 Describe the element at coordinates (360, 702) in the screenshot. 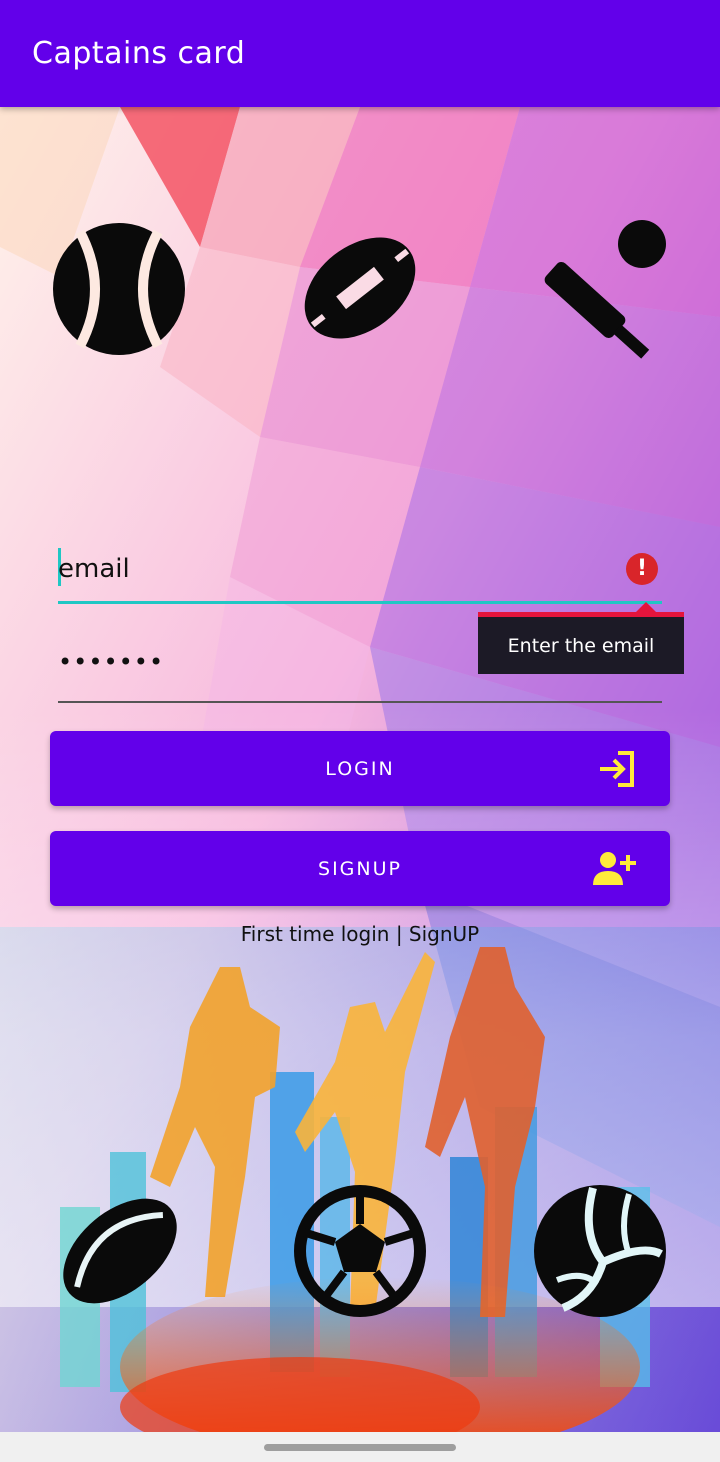

I see `password-field-underline` at that location.